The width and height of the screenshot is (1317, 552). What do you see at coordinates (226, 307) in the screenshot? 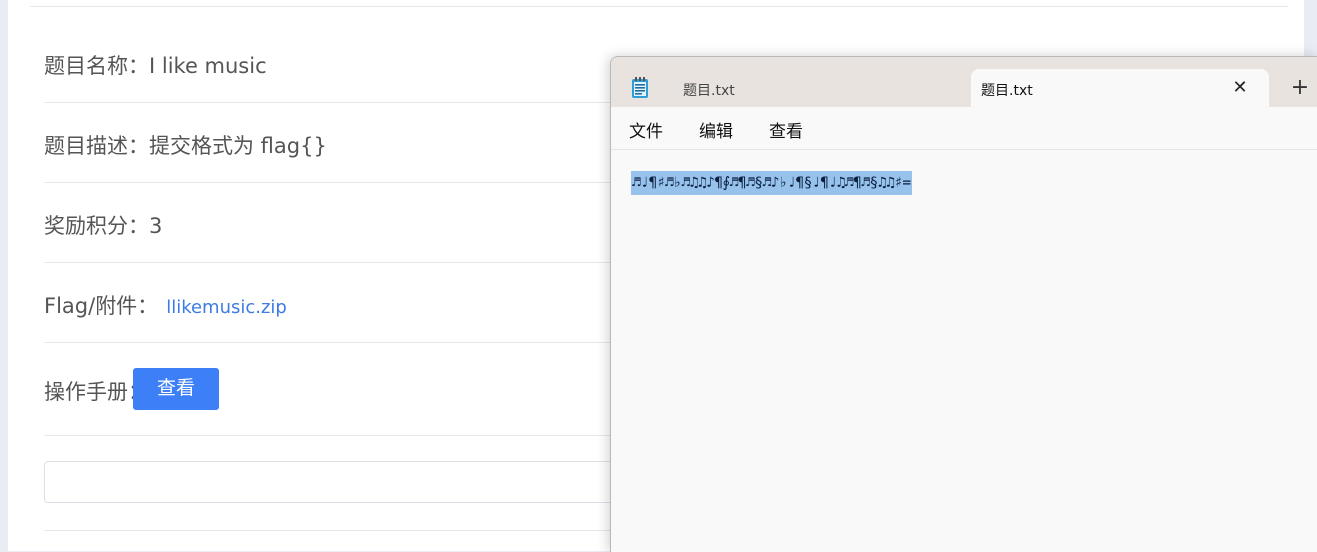
I see `attachment-download-link: llikemusic.zip` at bounding box center [226, 307].